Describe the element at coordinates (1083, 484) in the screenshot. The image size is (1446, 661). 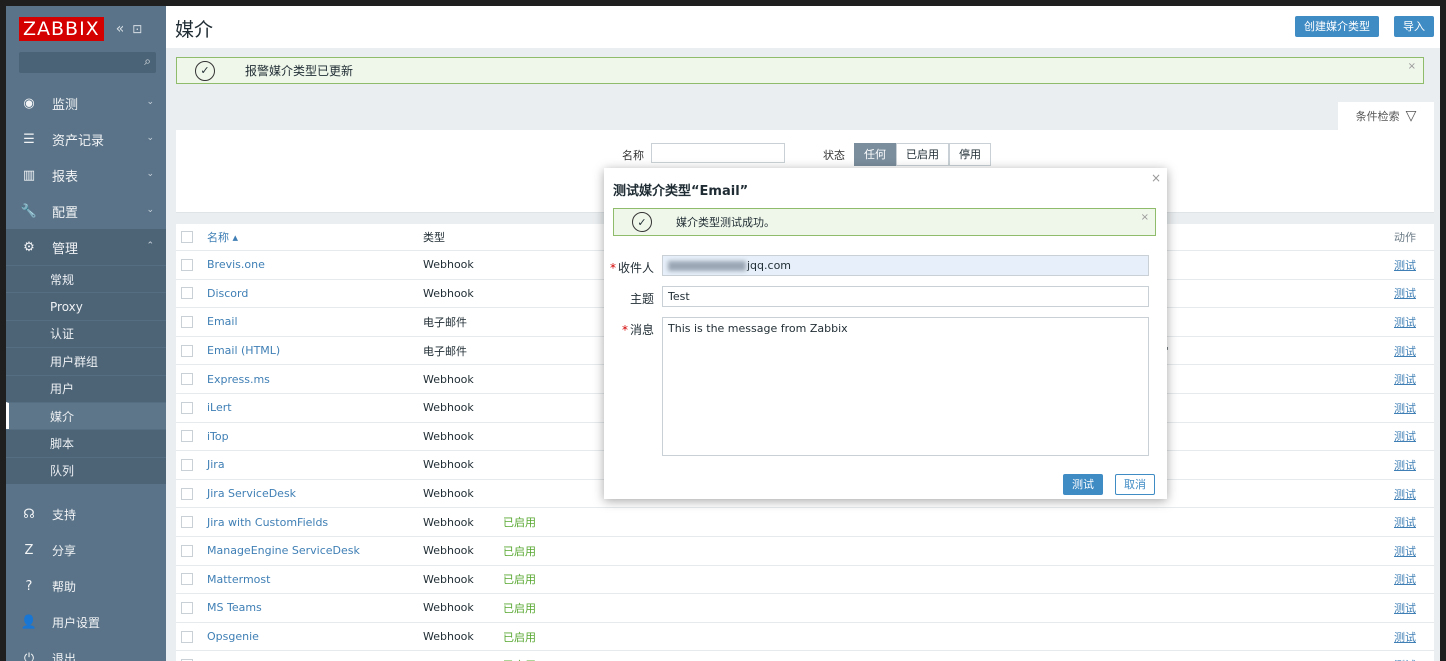
I see `test-button: 测试` at that location.